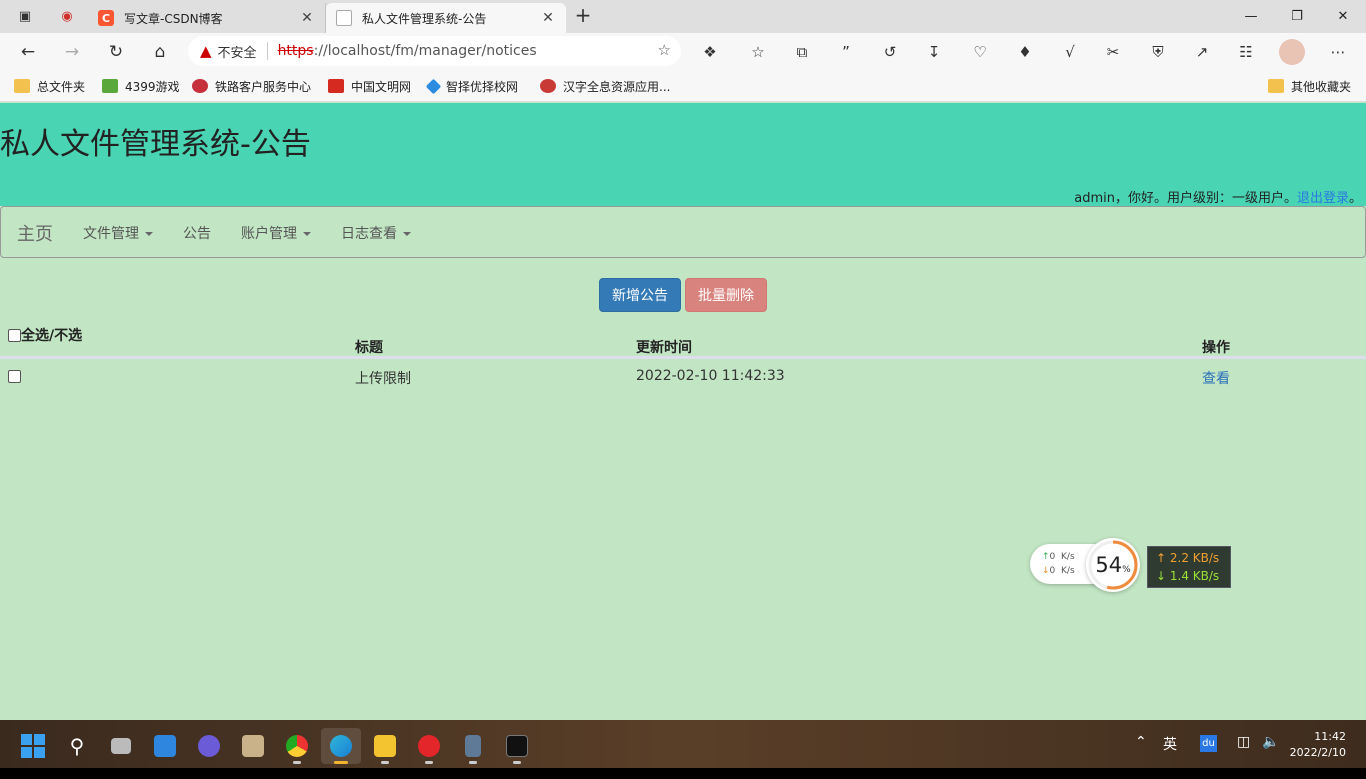  What do you see at coordinates (980, 52) in the screenshot?
I see `performance-icon: ♡` at bounding box center [980, 52].